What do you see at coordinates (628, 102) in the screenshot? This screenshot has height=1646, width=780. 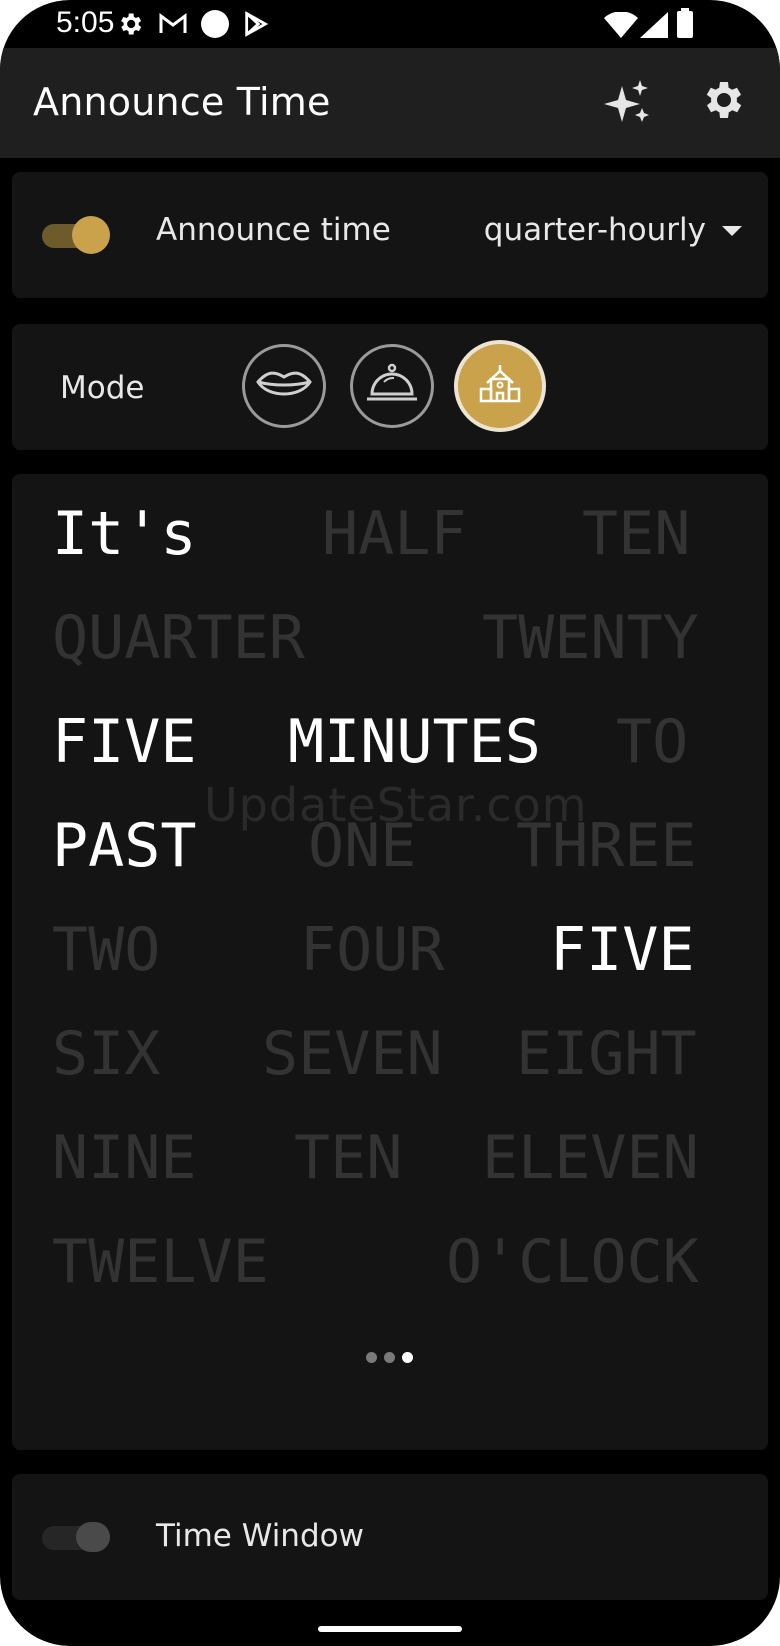 I see `sparkles-button` at bounding box center [628, 102].